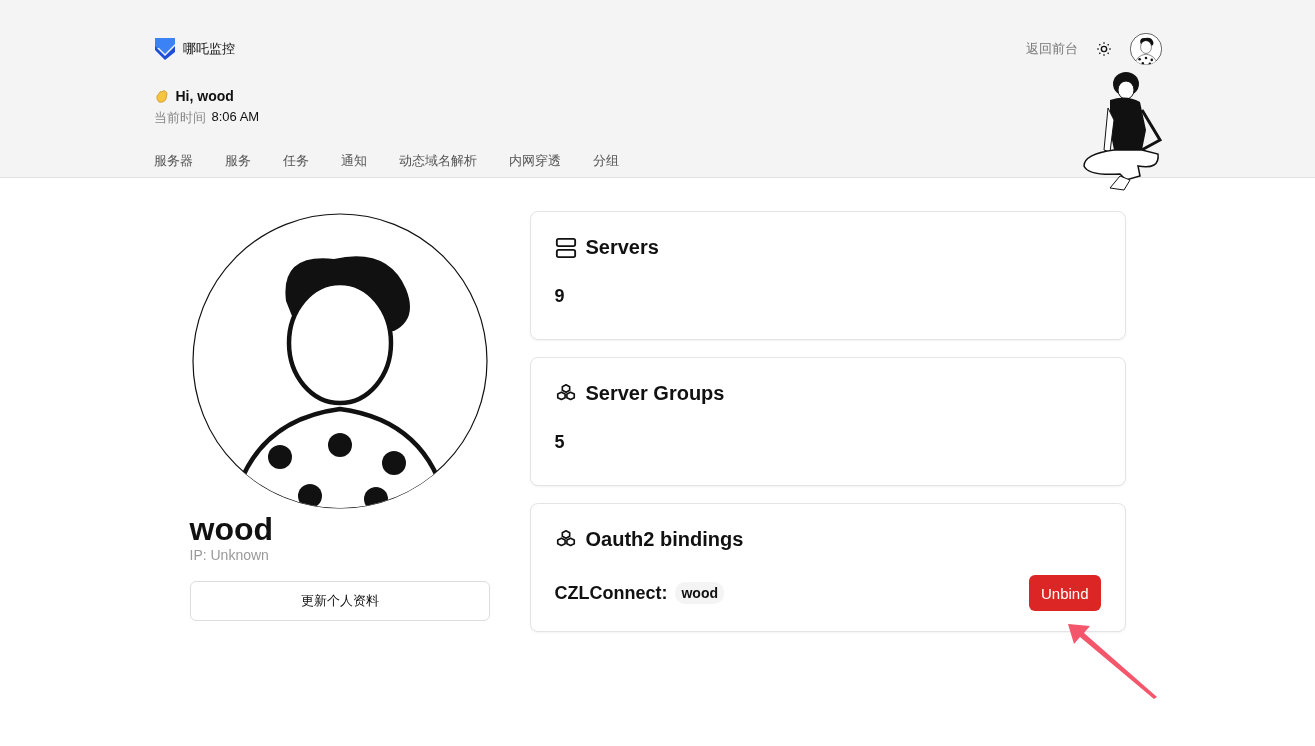 The height and width of the screenshot is (746, 1315). Describe the element at coordinates (173, 161) in the screenshot. I see `nav-tab: 服务器` at that location.